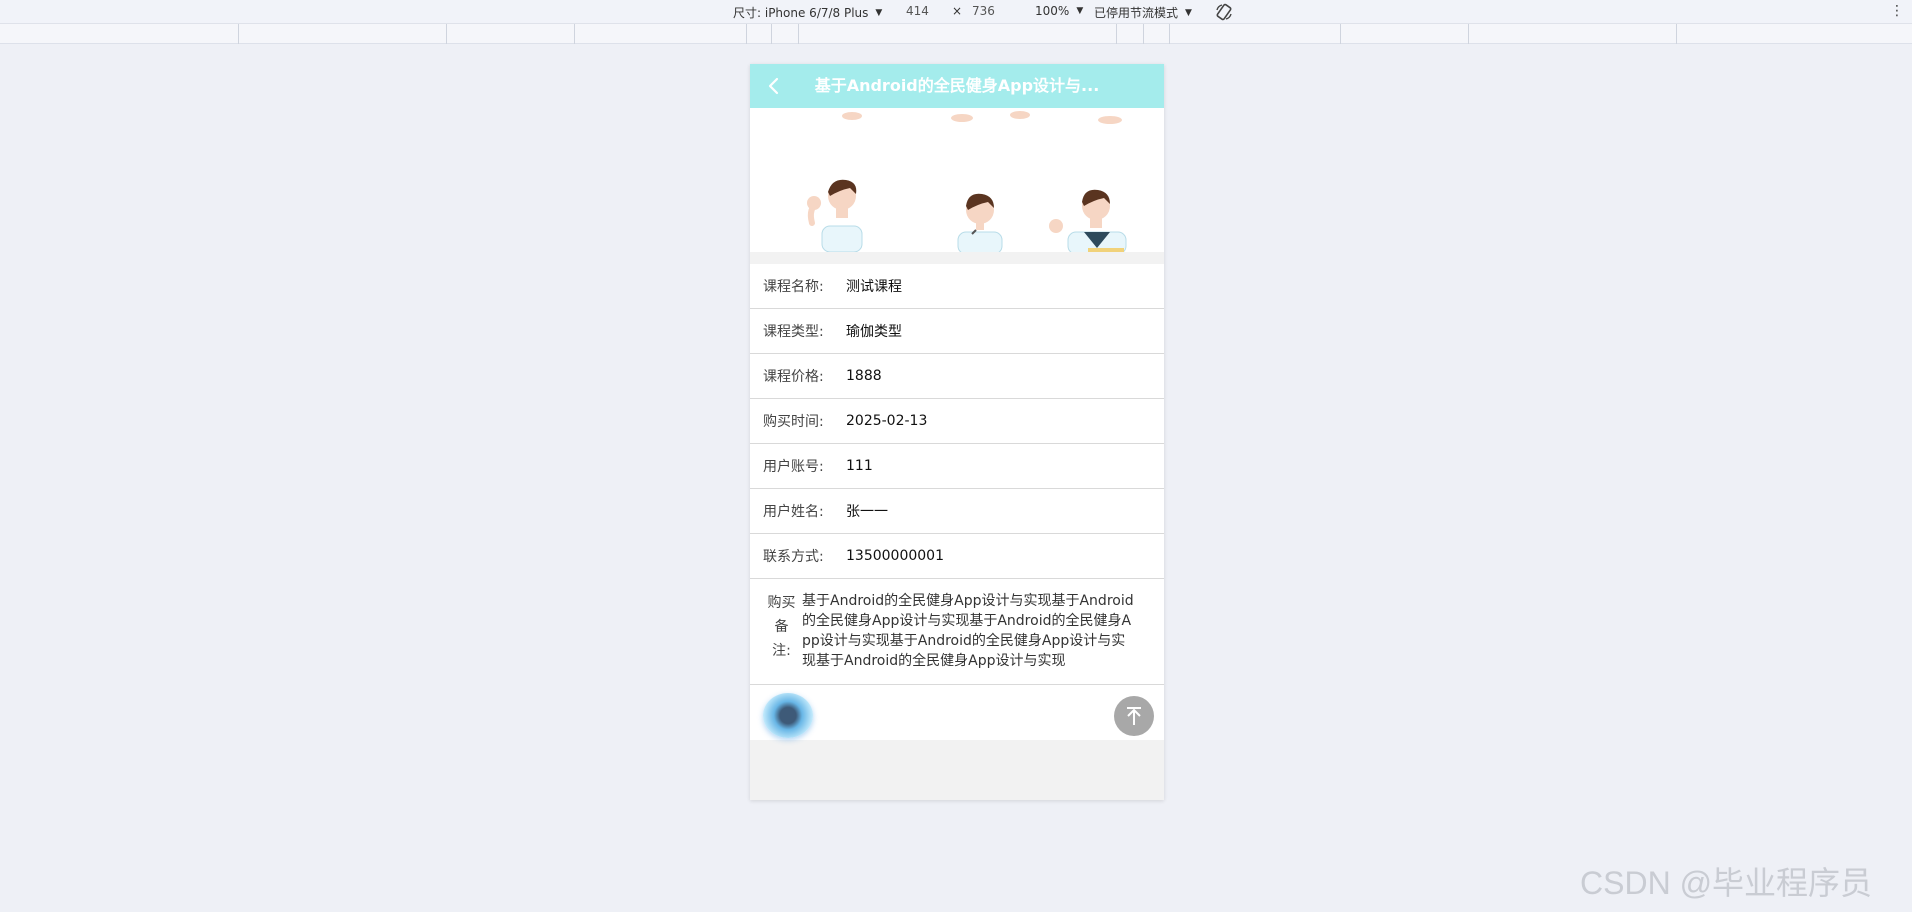 The image size is (1912, 912). Describe the element at coordinates (957, 556) in the screenshot. I see `detail-row-contact: 联系方式: 13500000001` at that location.